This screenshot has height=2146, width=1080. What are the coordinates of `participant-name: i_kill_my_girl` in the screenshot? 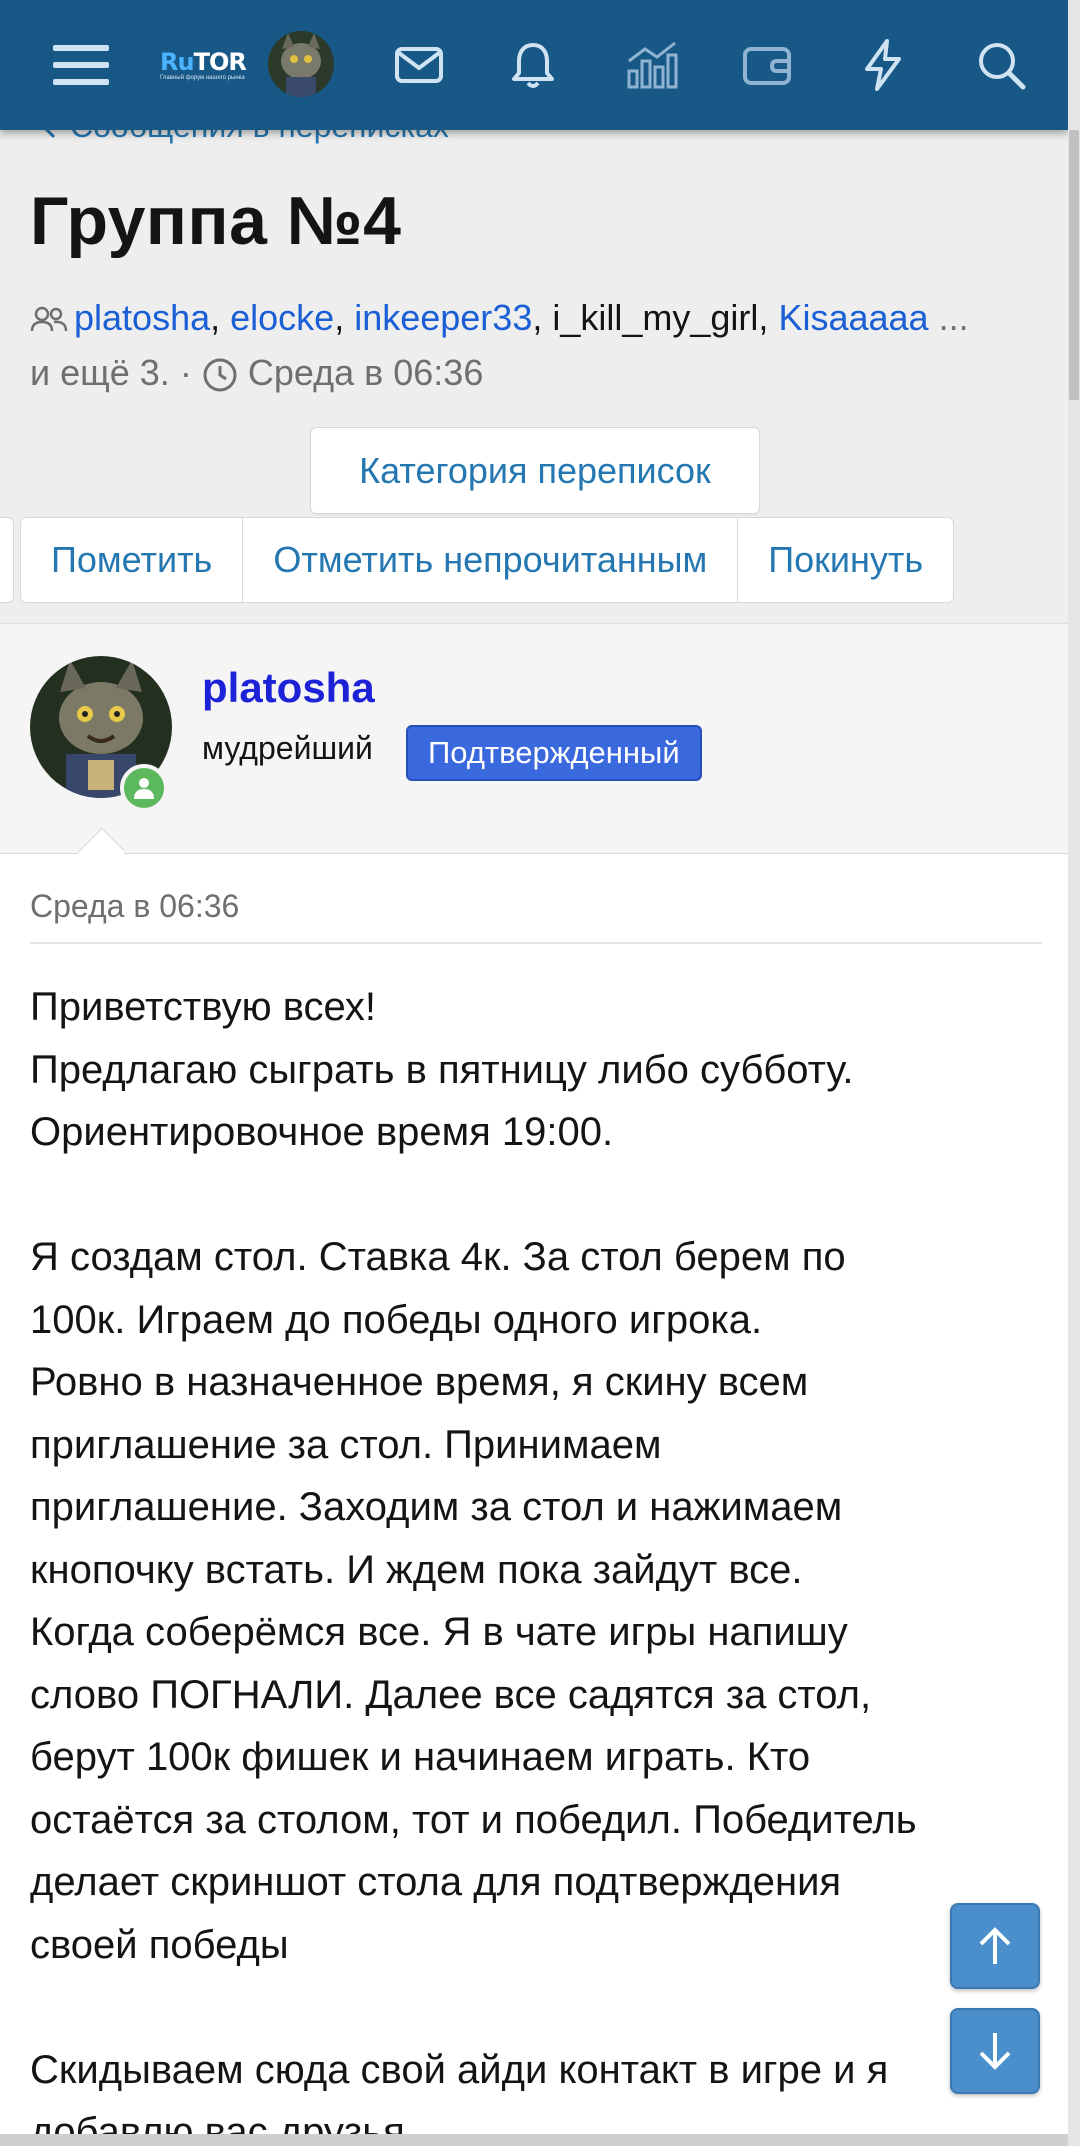 It's located at (655, 317).